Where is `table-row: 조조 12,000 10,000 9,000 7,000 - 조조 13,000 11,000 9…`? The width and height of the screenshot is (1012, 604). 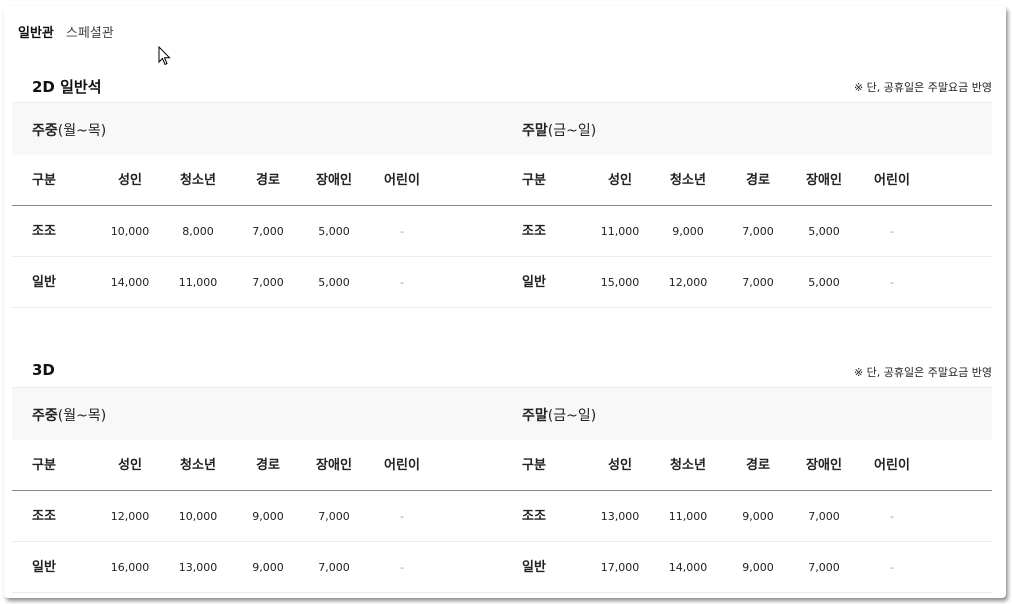
table-row: 조조 12,000 10,000 9,000 7,000 - 조조 13,000 11,000 9… is located at coordinates (502, 516).